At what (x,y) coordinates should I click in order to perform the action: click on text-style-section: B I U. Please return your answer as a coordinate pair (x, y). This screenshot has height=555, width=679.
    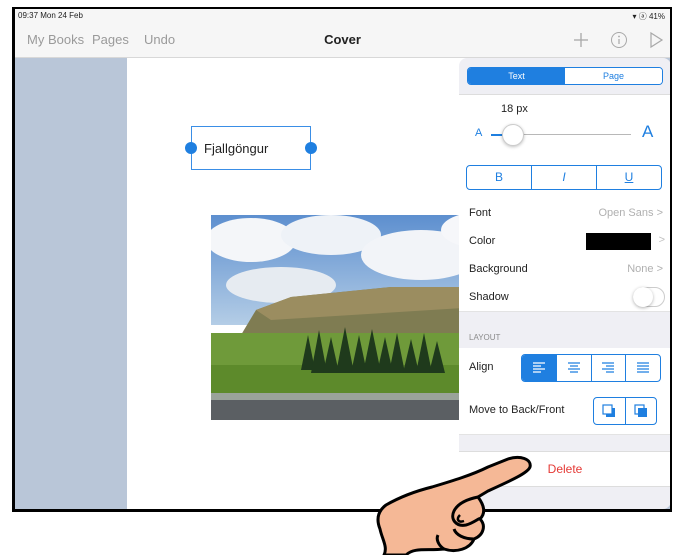
    Looking at the image, I should click on (564, 178).